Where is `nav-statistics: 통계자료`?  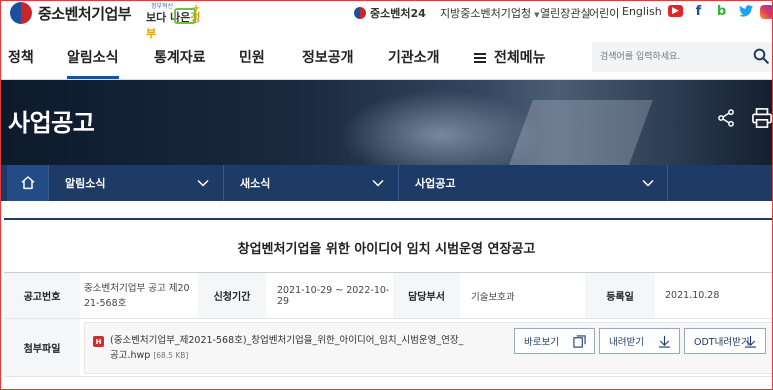 nav-statistics: 통계자료 is located at coordinates (180, 57).